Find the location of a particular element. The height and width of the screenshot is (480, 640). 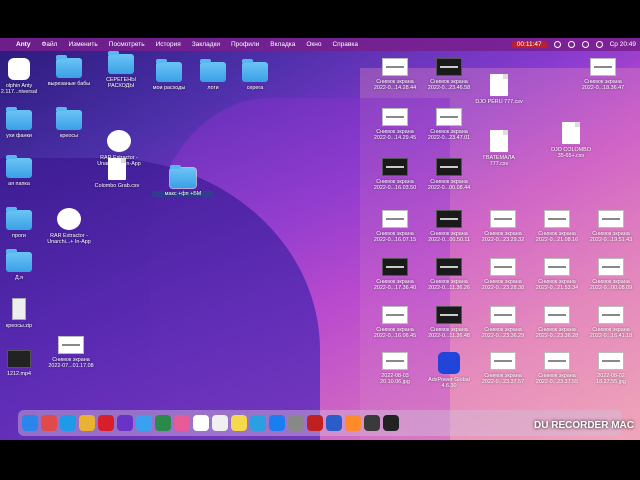

dock-l17-icon is located at coordinates (372, 423).